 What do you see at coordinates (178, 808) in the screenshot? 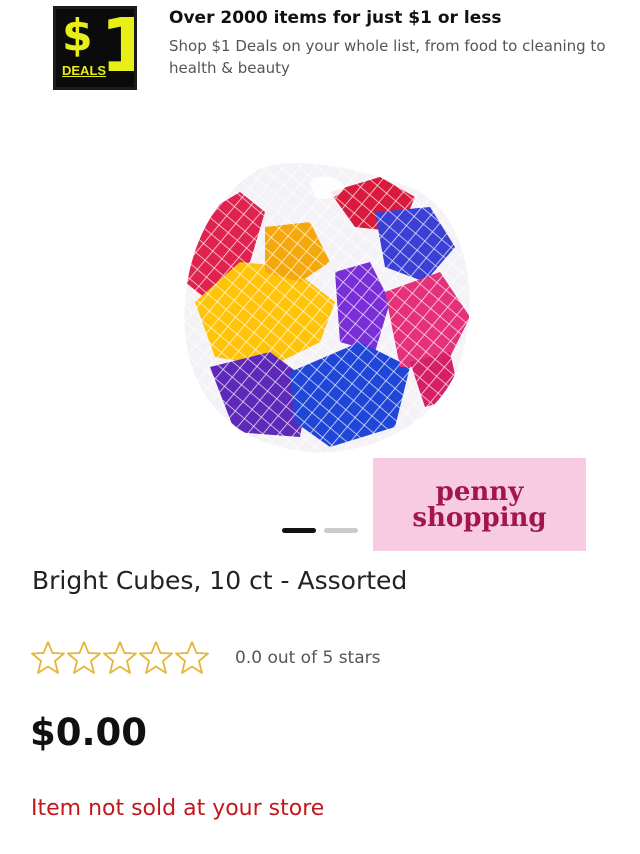
I see `availability-status: Item not sold at your store` at bounding box center [178, 808].